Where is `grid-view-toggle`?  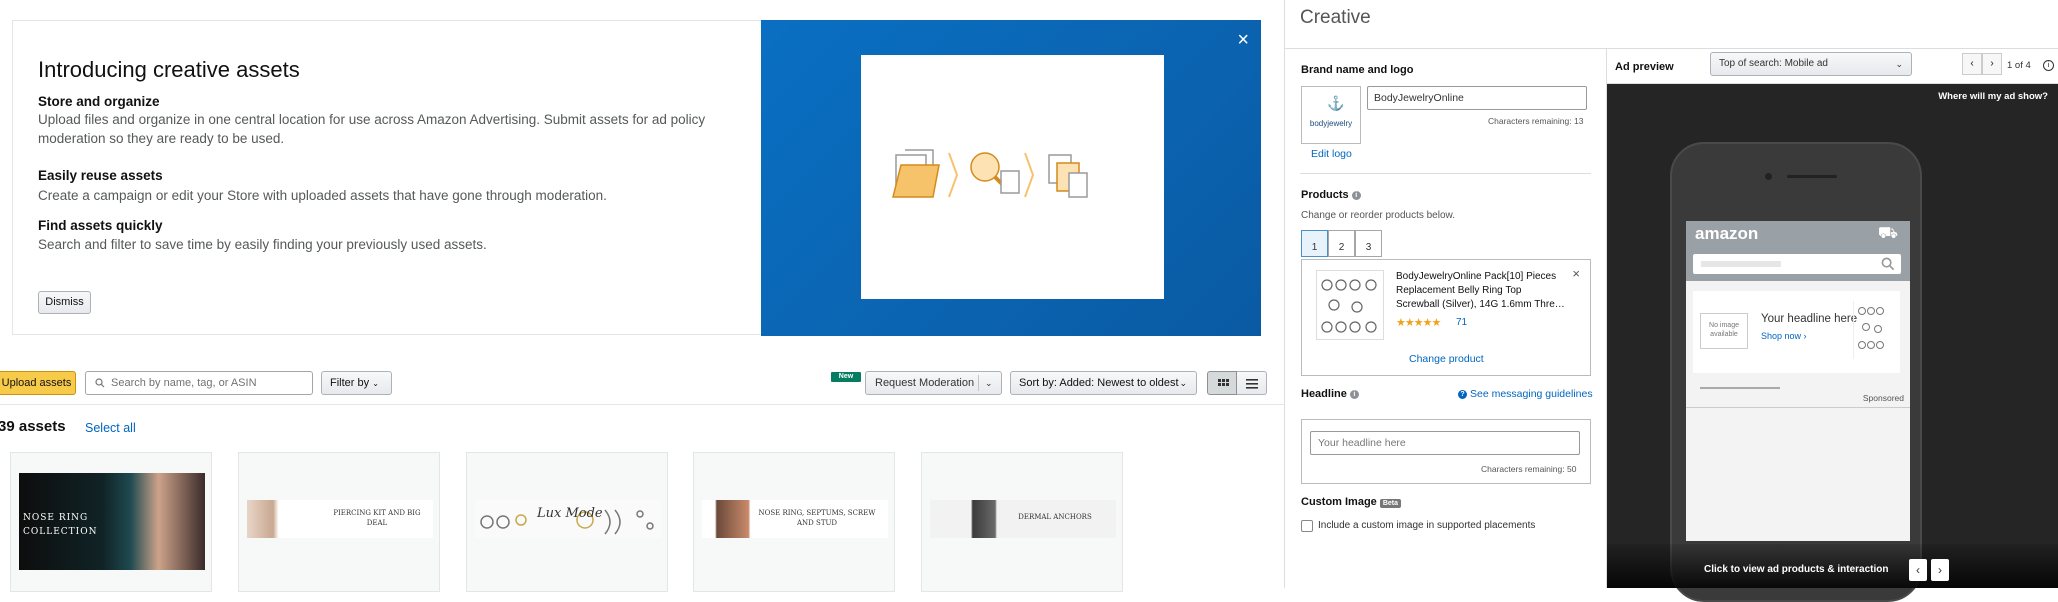 grid-view-toggle is located at coordinates (1222, 383).